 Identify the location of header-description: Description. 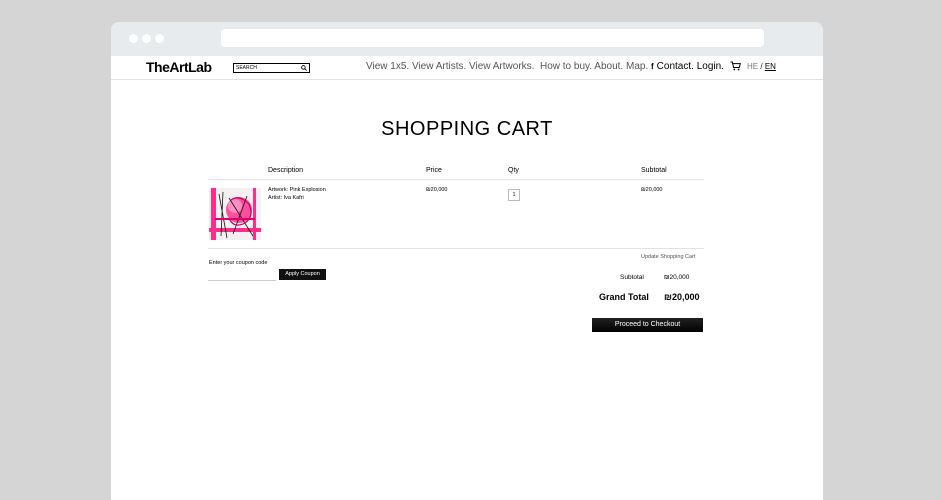
(286, 170).